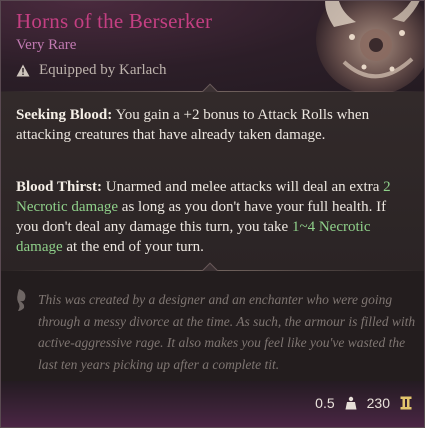 The width and height of the screenshot is (425, 428). Describe the element at coordinates (64, 115) in the screenshot. I see `effect-name: Seeking Blood:` at that location.